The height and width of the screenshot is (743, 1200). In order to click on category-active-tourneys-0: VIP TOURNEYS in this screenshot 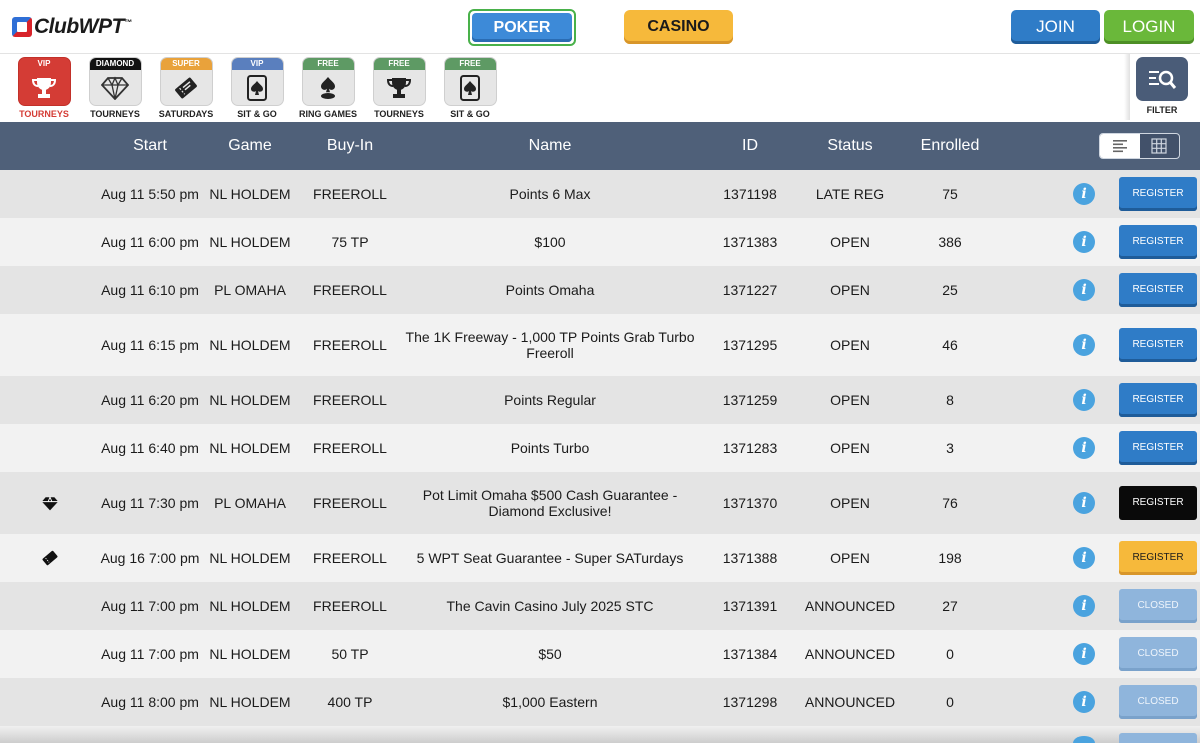, I will do `click(44, 88)`.